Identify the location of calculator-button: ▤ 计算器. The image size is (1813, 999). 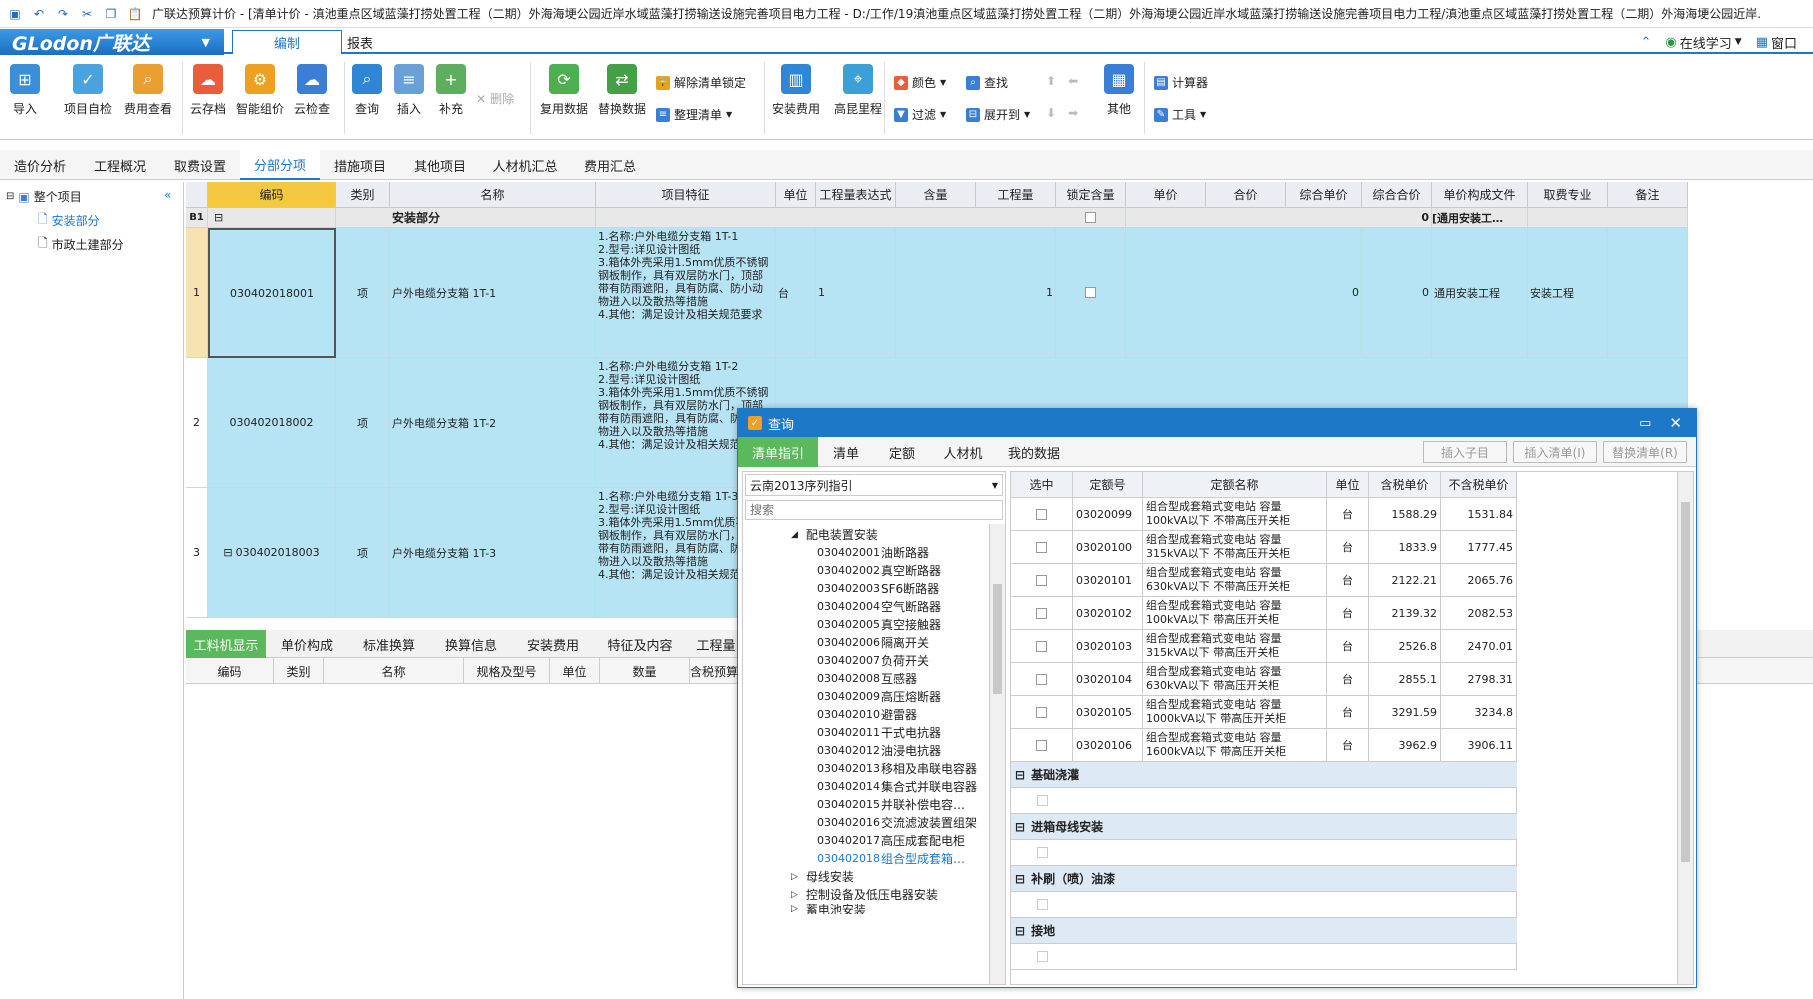
(1181, 82).